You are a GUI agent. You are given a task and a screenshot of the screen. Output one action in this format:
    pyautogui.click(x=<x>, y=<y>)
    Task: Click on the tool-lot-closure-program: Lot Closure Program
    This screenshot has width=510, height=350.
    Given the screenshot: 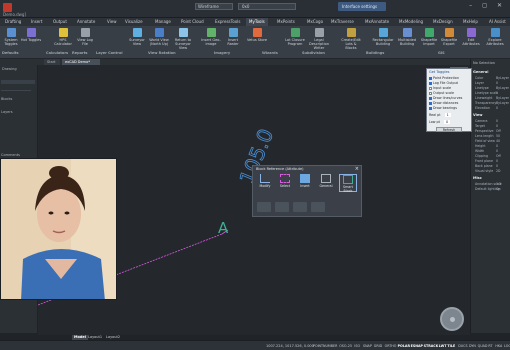 What is the action you would take?
    pyautogui.click(x=295, y=37)
    